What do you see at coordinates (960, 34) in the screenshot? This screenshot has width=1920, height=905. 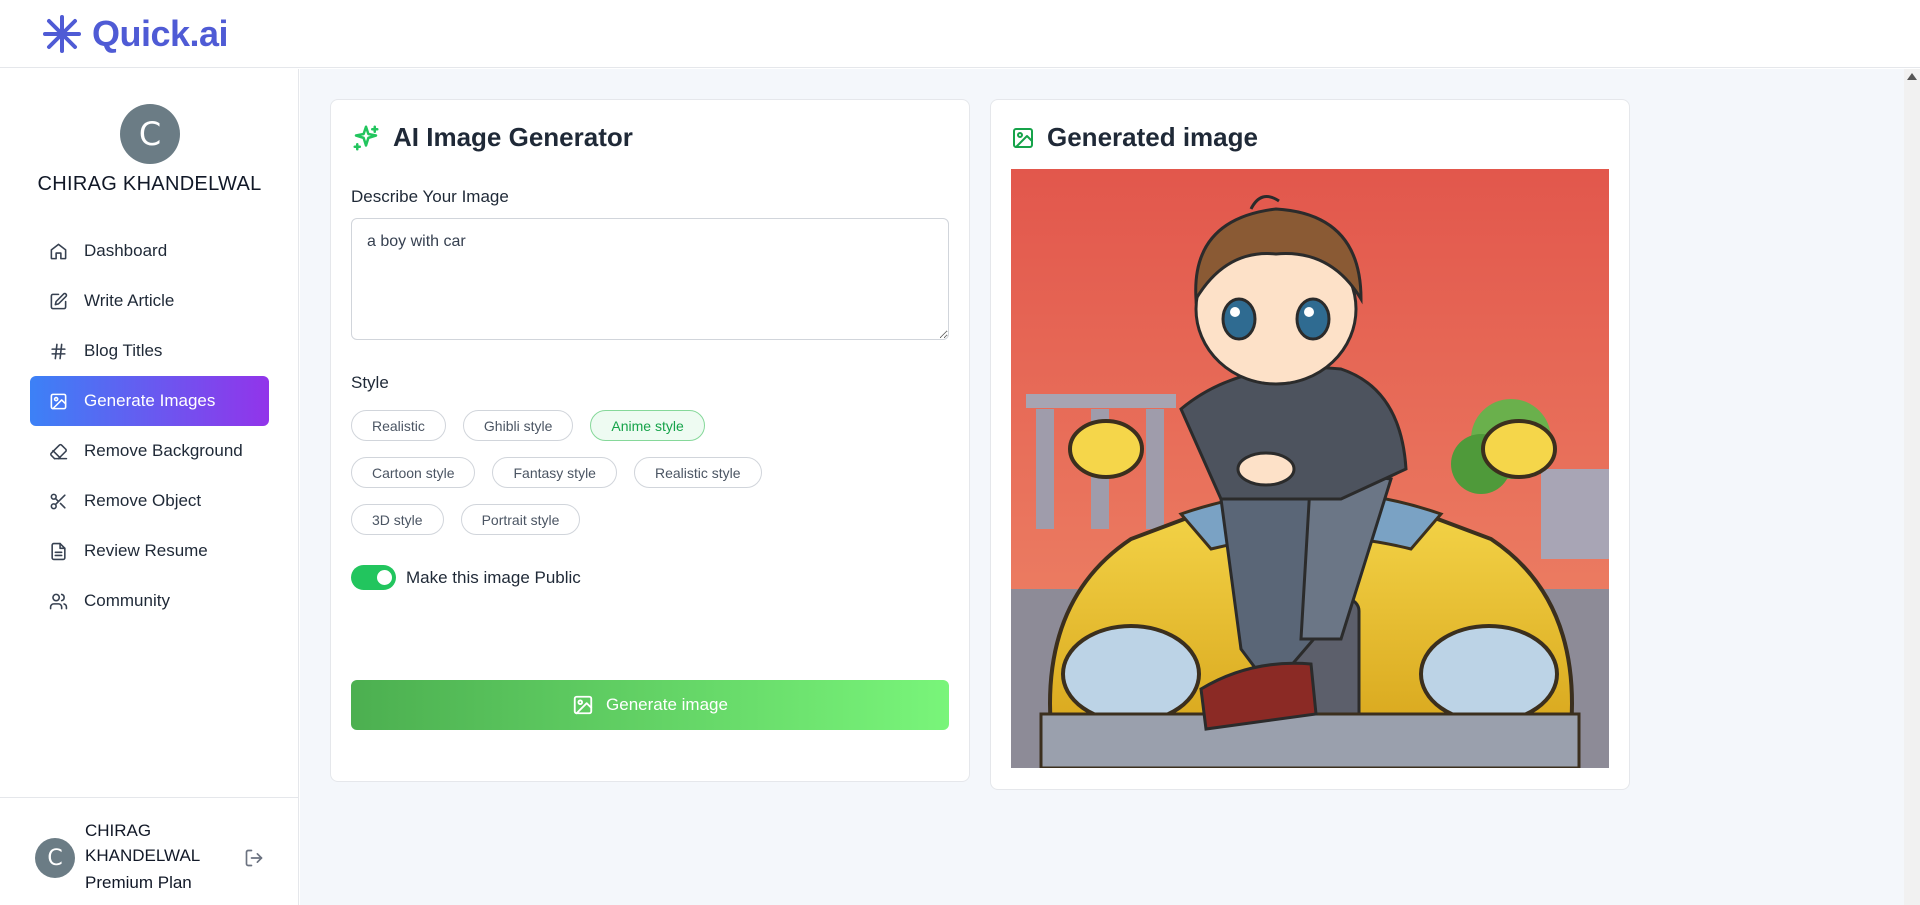 I see `top-header: Quick.ai` at bounding box center [960, 34].